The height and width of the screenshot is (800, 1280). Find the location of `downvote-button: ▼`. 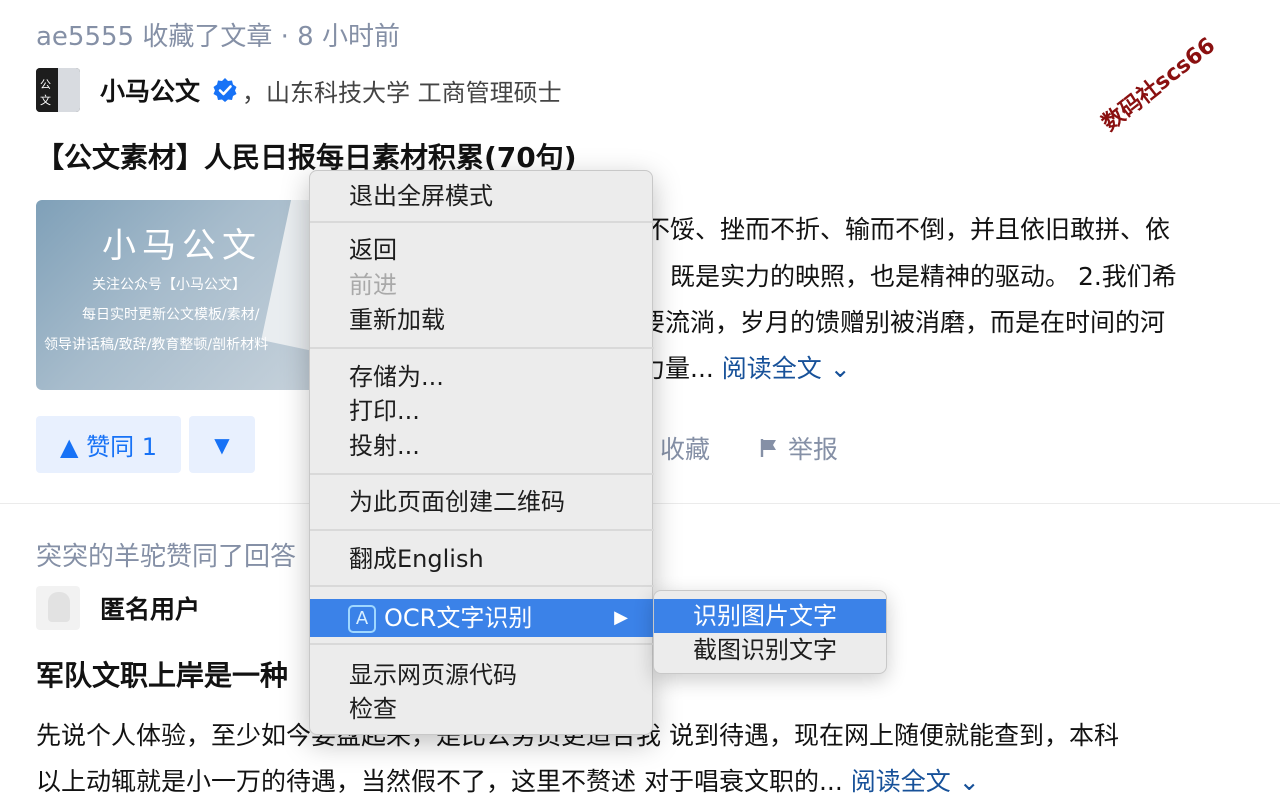

downvote-button: ▼ is located at coordinates (222, 444).